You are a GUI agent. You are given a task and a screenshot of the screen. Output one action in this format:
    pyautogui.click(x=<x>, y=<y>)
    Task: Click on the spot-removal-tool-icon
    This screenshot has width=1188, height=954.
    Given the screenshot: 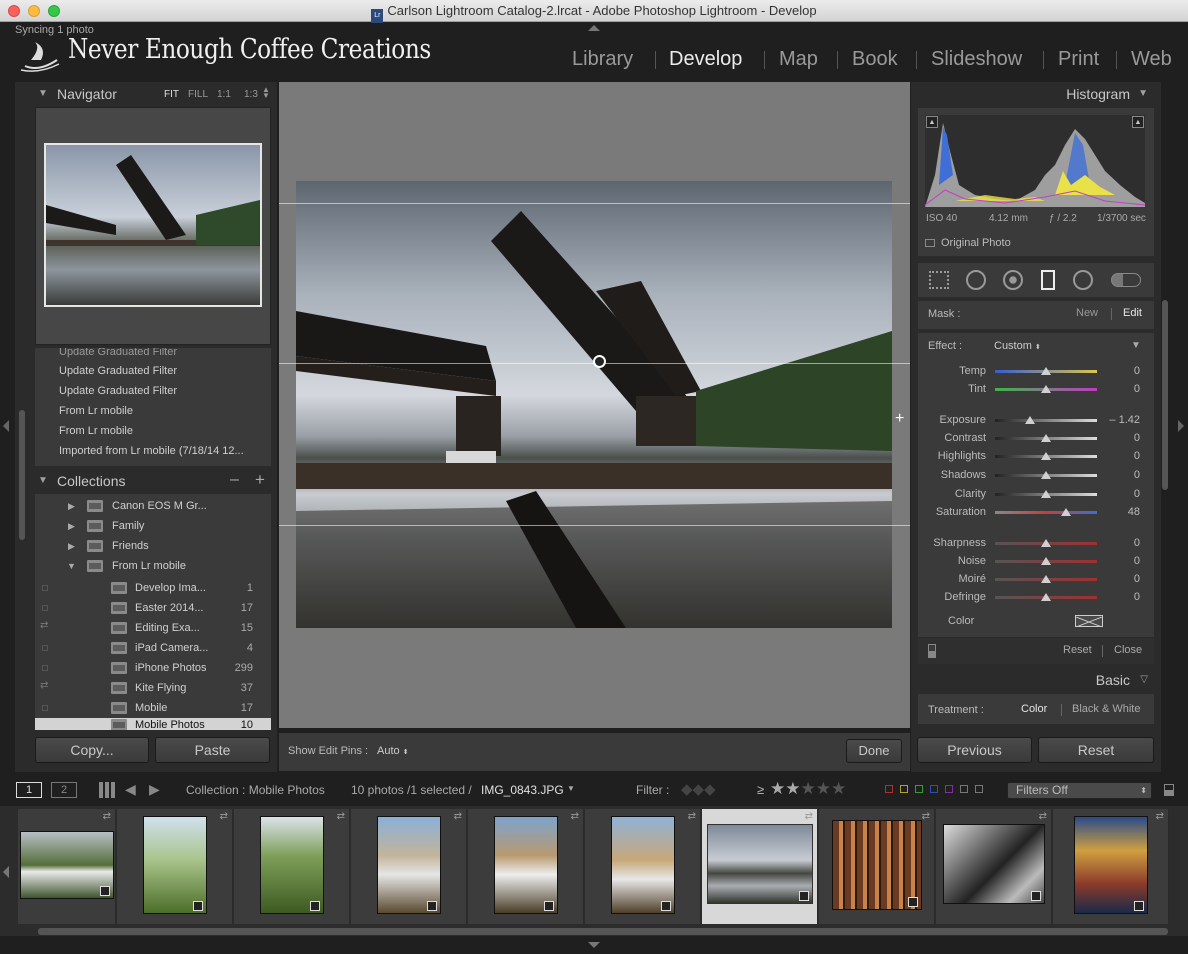 What is the action you would take?
    pyautogui.click(x=976, y=280)
    